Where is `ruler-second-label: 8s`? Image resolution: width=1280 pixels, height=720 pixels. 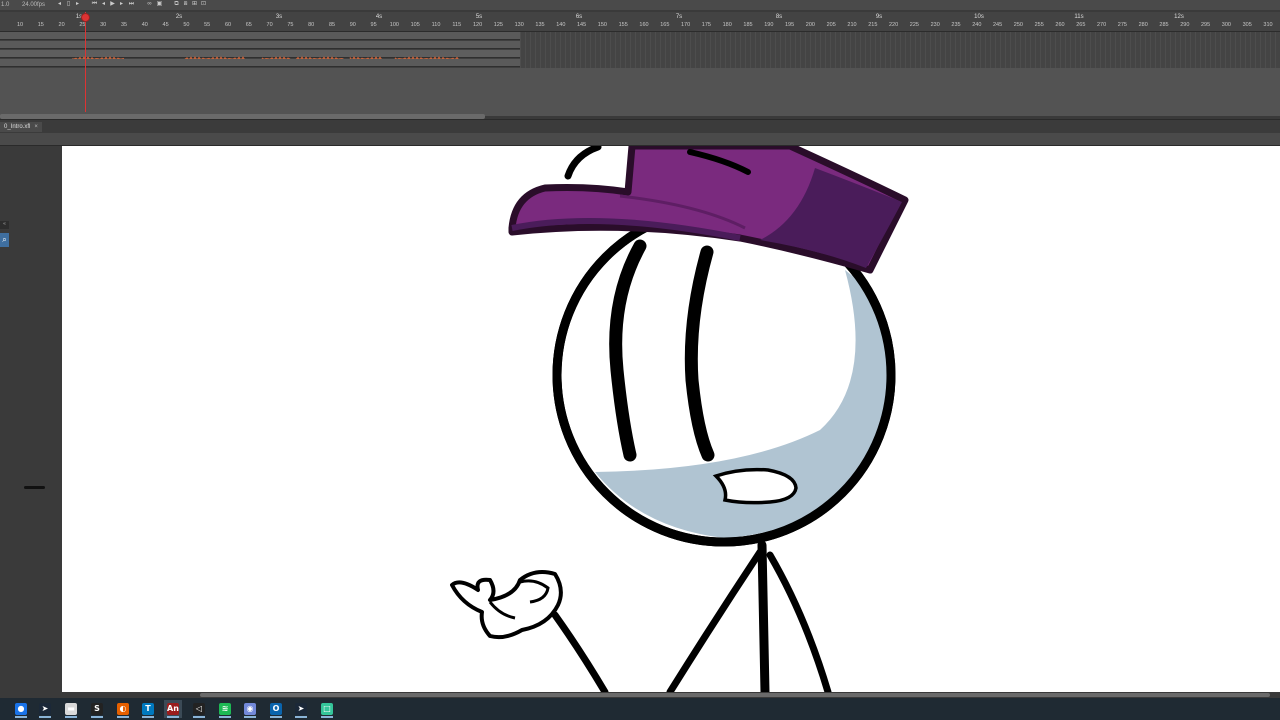 ruler-second-label: 8s is located at coordinates (779, 17).